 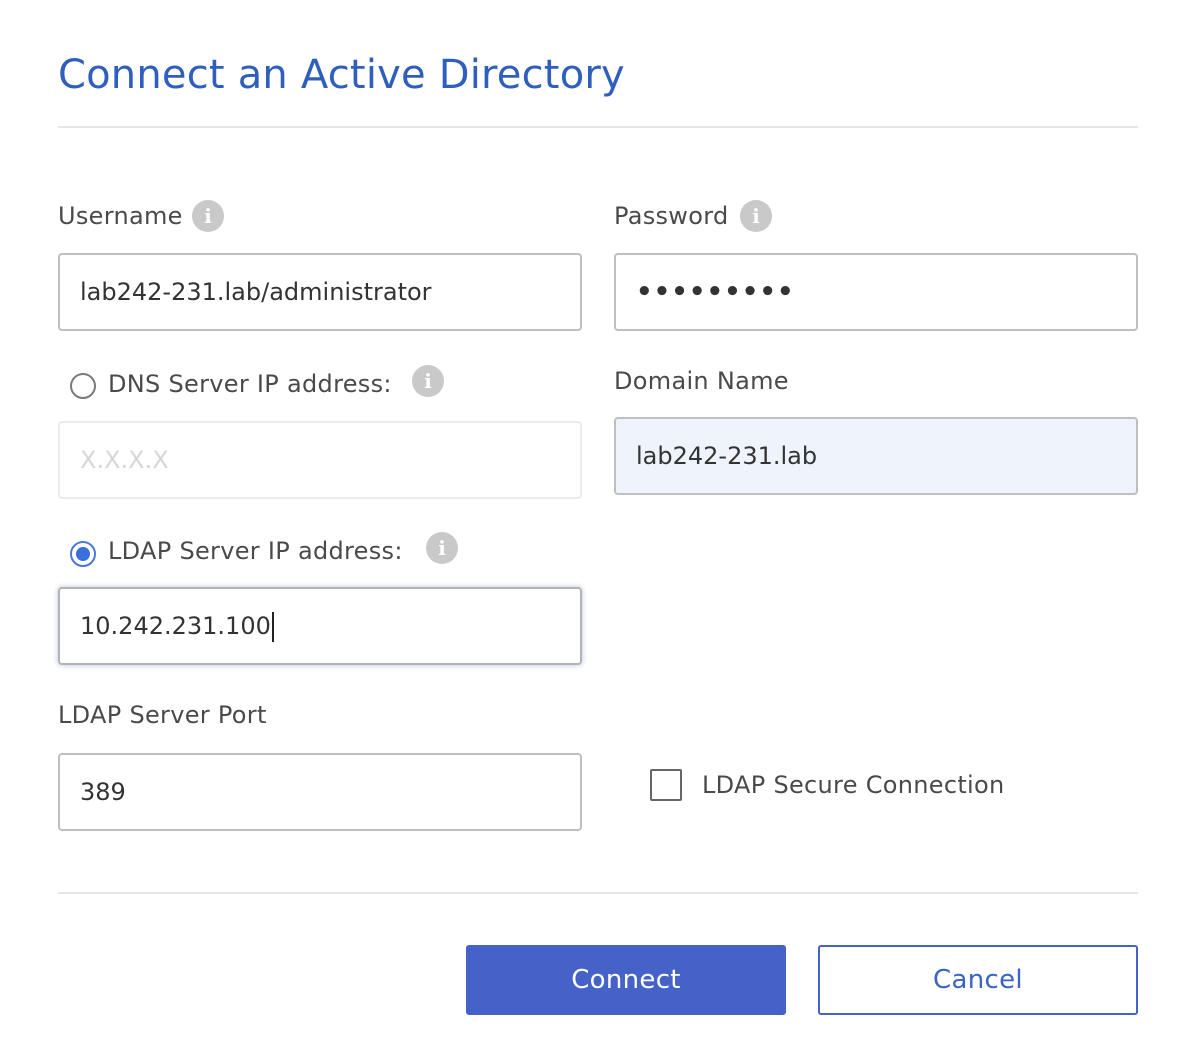 I want to click on ldap-port-label: LDAP Server Port, so click(x=162, y=715).